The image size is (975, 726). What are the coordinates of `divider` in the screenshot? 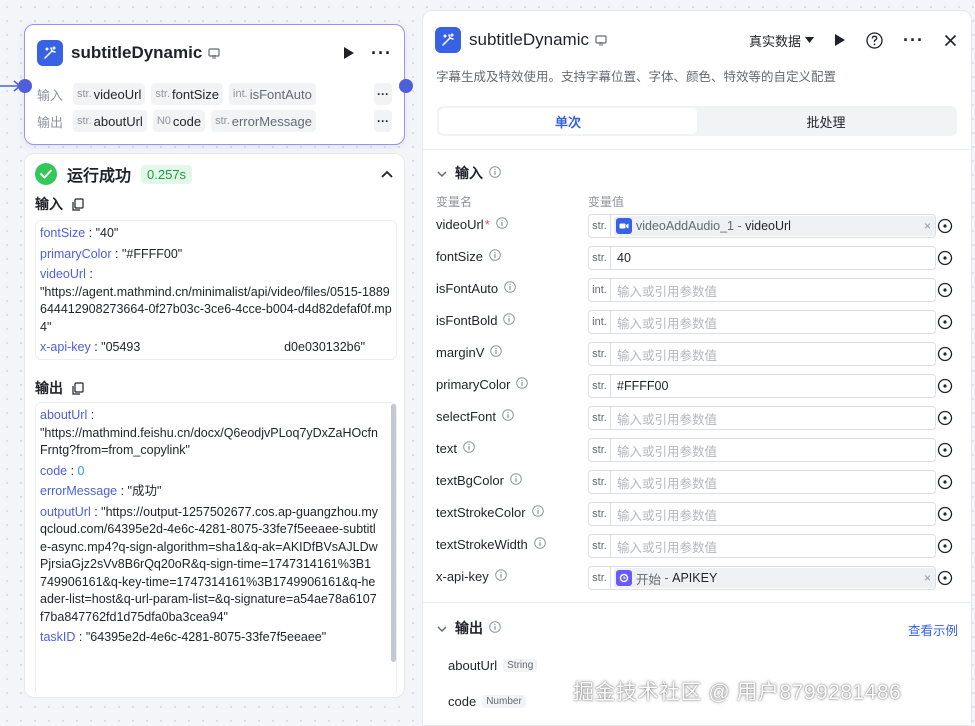 It's located at (697, 149).